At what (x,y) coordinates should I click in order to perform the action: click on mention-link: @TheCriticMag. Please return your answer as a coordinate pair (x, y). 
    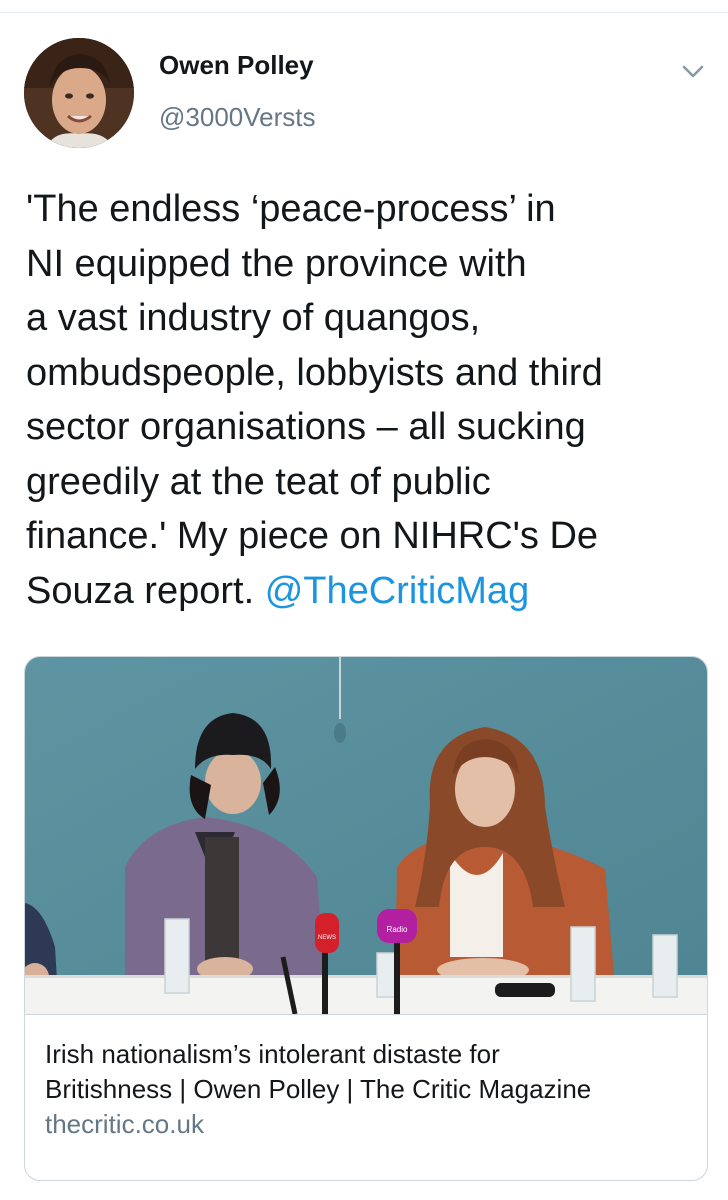
    Looking at the image, I should click on (397, 591).